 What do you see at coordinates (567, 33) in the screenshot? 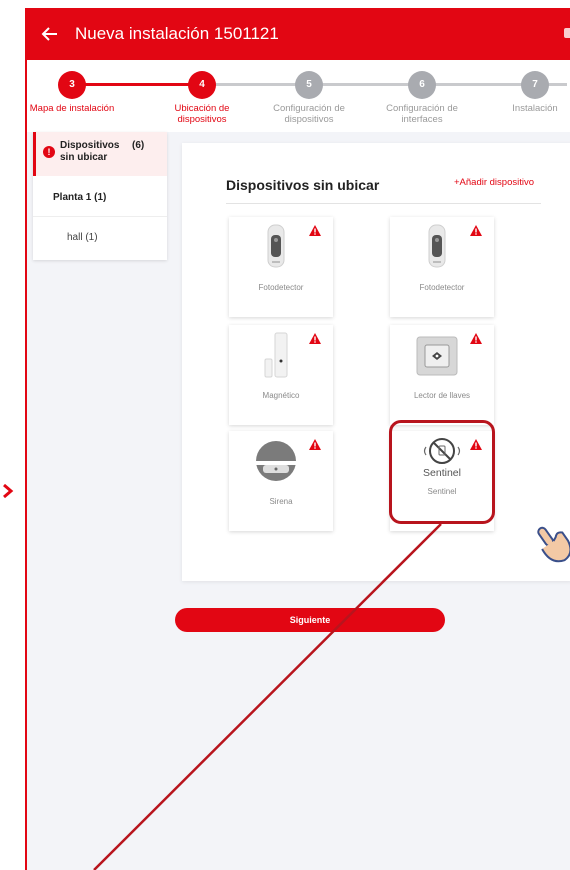
I see `header-action-edge` at bounding box center [567, 33].